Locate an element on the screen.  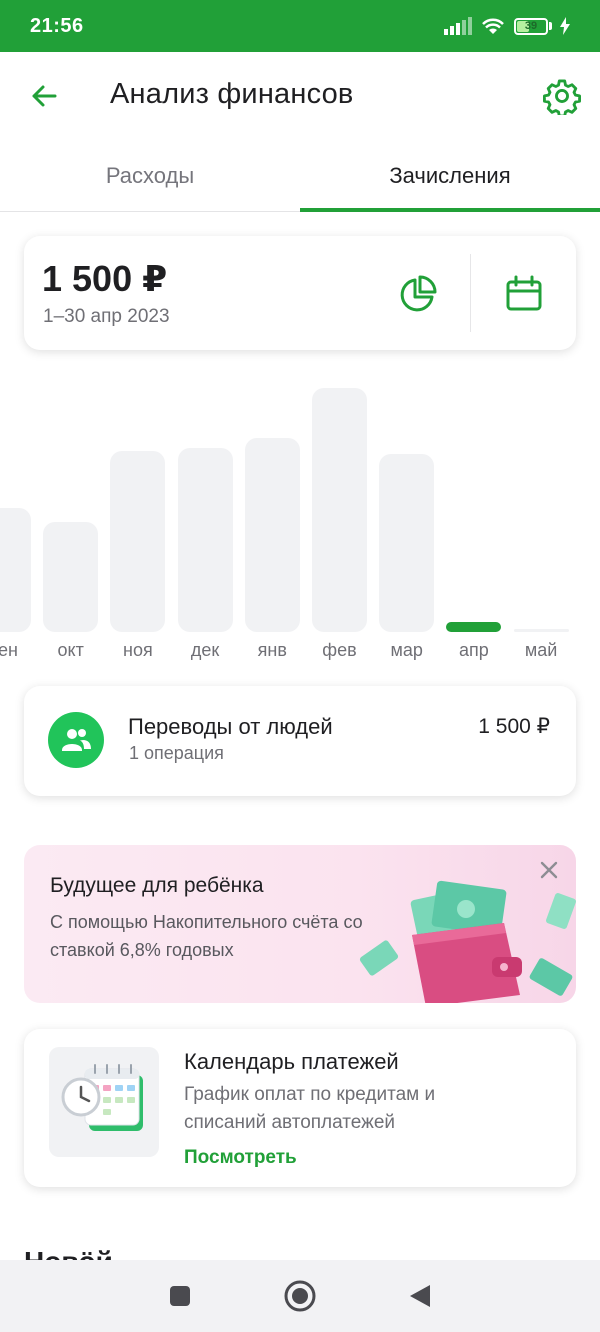
recent-apps-button is located at coordinates (180, 1296).